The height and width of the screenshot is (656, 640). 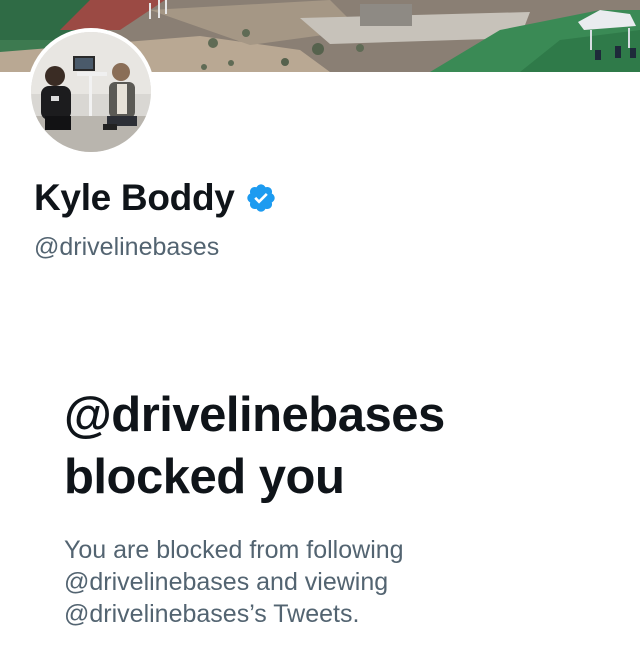 I want to click on profile-handle: @drivelinebases, so click(x=127, y=247).